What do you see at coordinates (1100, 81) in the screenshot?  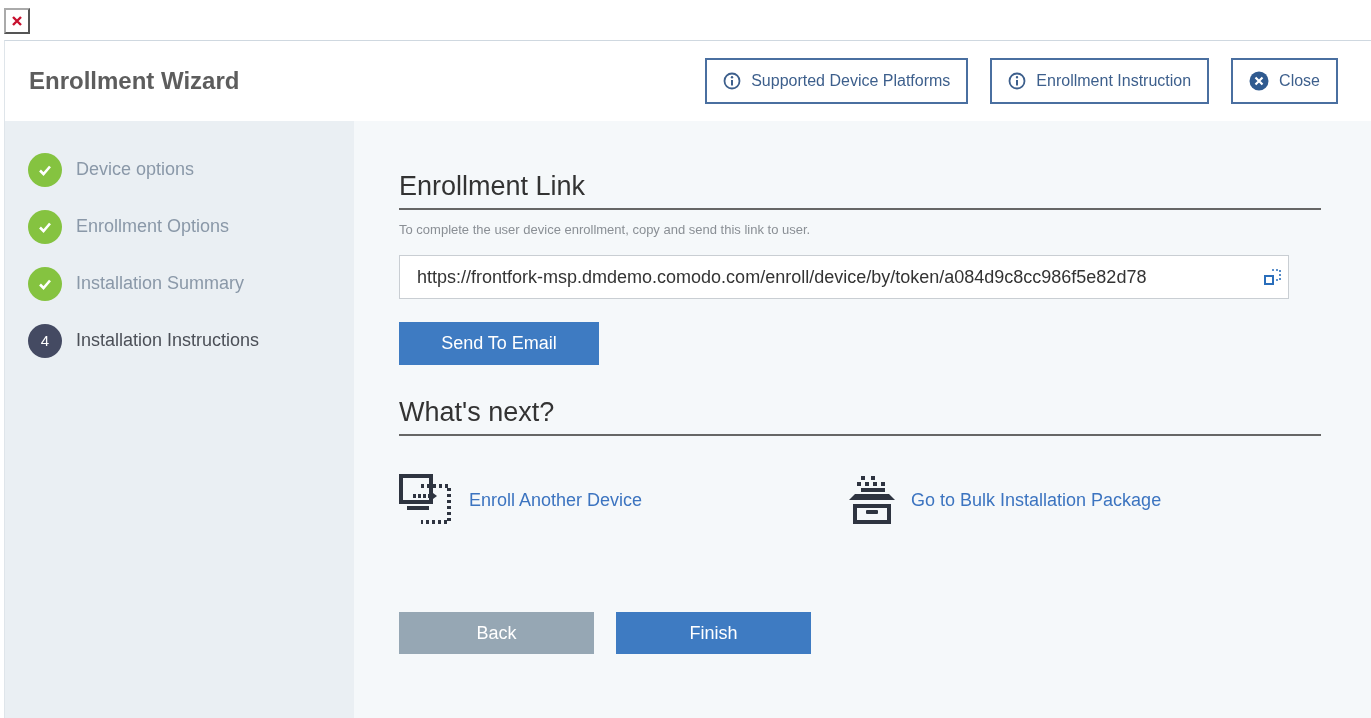 I see `info-button: Enrollment Instruction` at bounding box center [1100, 81].